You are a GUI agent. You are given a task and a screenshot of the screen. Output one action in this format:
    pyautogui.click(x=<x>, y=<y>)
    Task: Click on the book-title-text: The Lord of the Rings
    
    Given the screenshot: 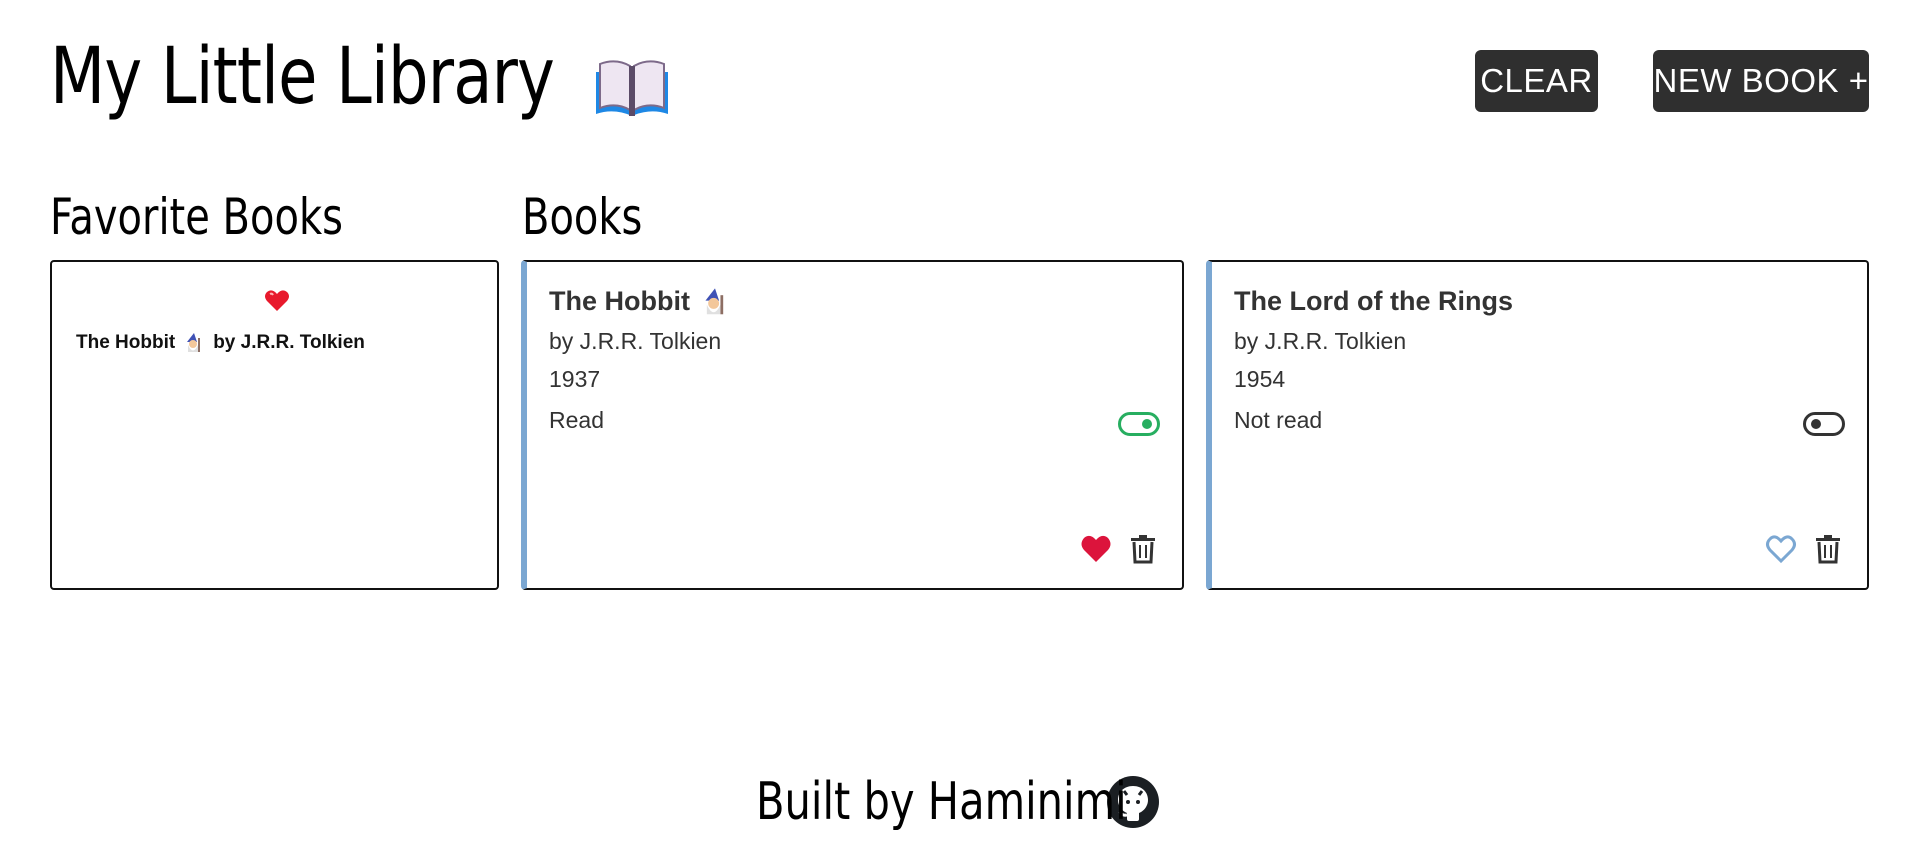 What is the action you would take?
    pyautogui.click(x=1373, y=301)
    